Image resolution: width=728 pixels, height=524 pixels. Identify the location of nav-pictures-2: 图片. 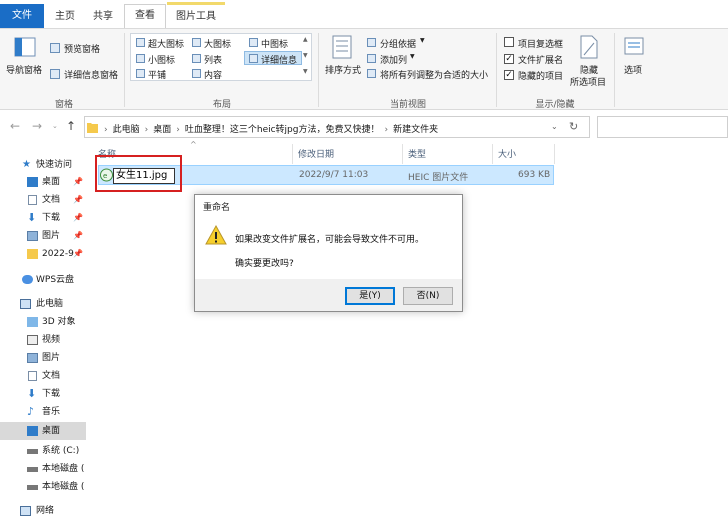
(43, 358).